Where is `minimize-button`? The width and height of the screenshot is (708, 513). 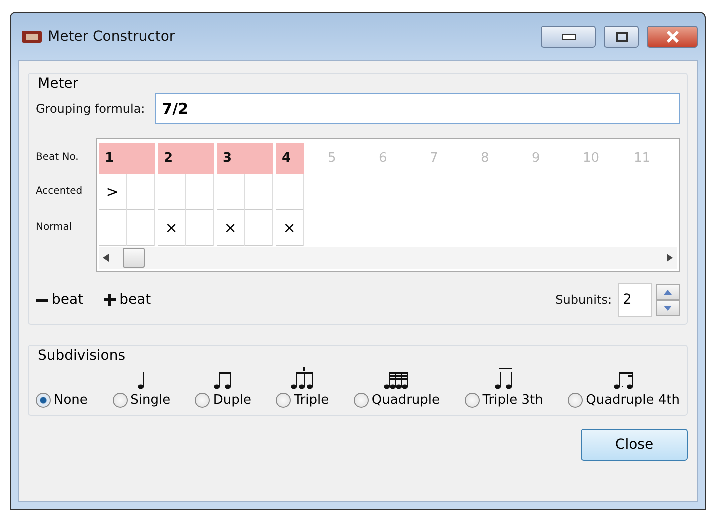
minimize-button is located at coordinates (568, 37).